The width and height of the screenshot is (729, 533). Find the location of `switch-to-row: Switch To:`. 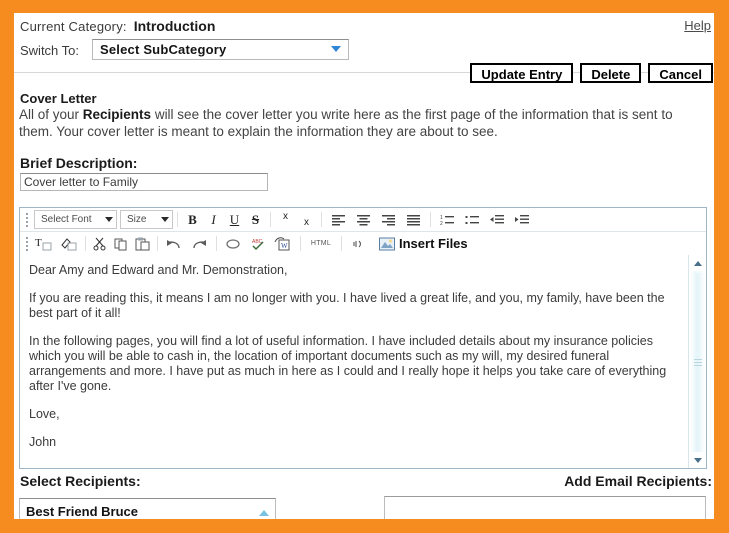

switch-to-row: Switch To: is located at coordinates (49, 51).